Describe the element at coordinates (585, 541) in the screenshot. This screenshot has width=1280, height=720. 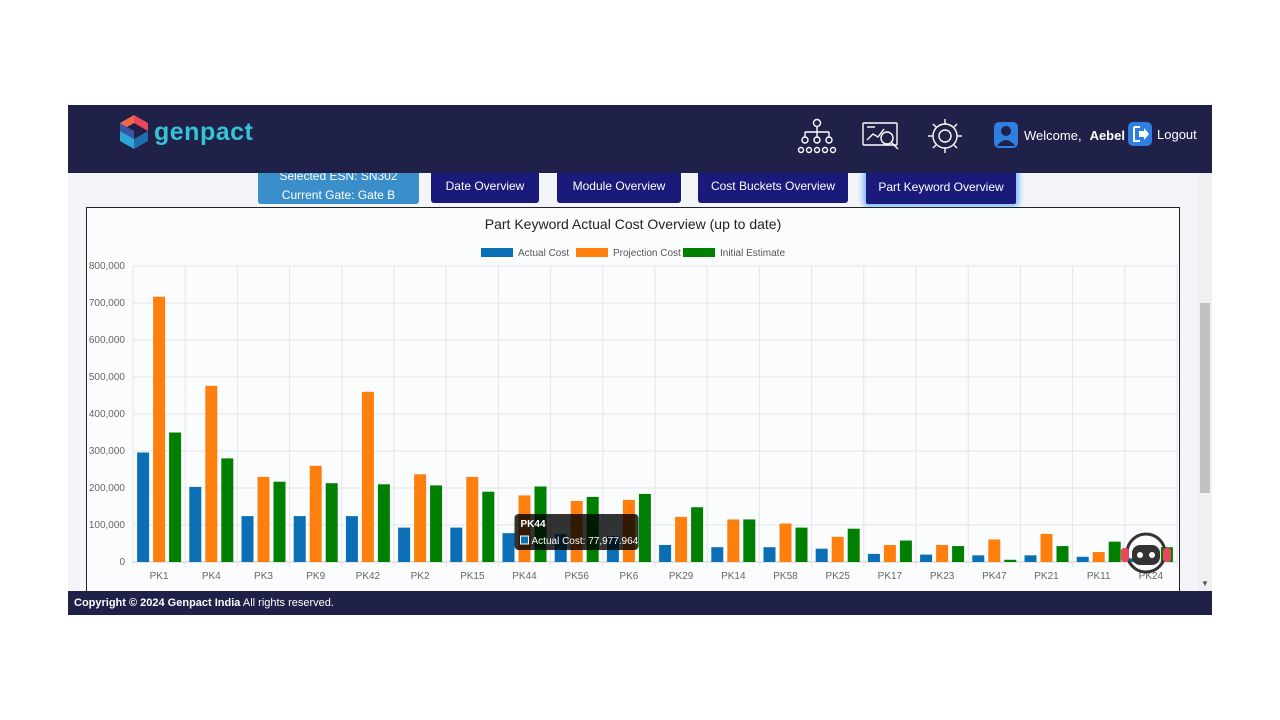
I see `tooltip-value: Actual Cost: 77,977.964` at that location.